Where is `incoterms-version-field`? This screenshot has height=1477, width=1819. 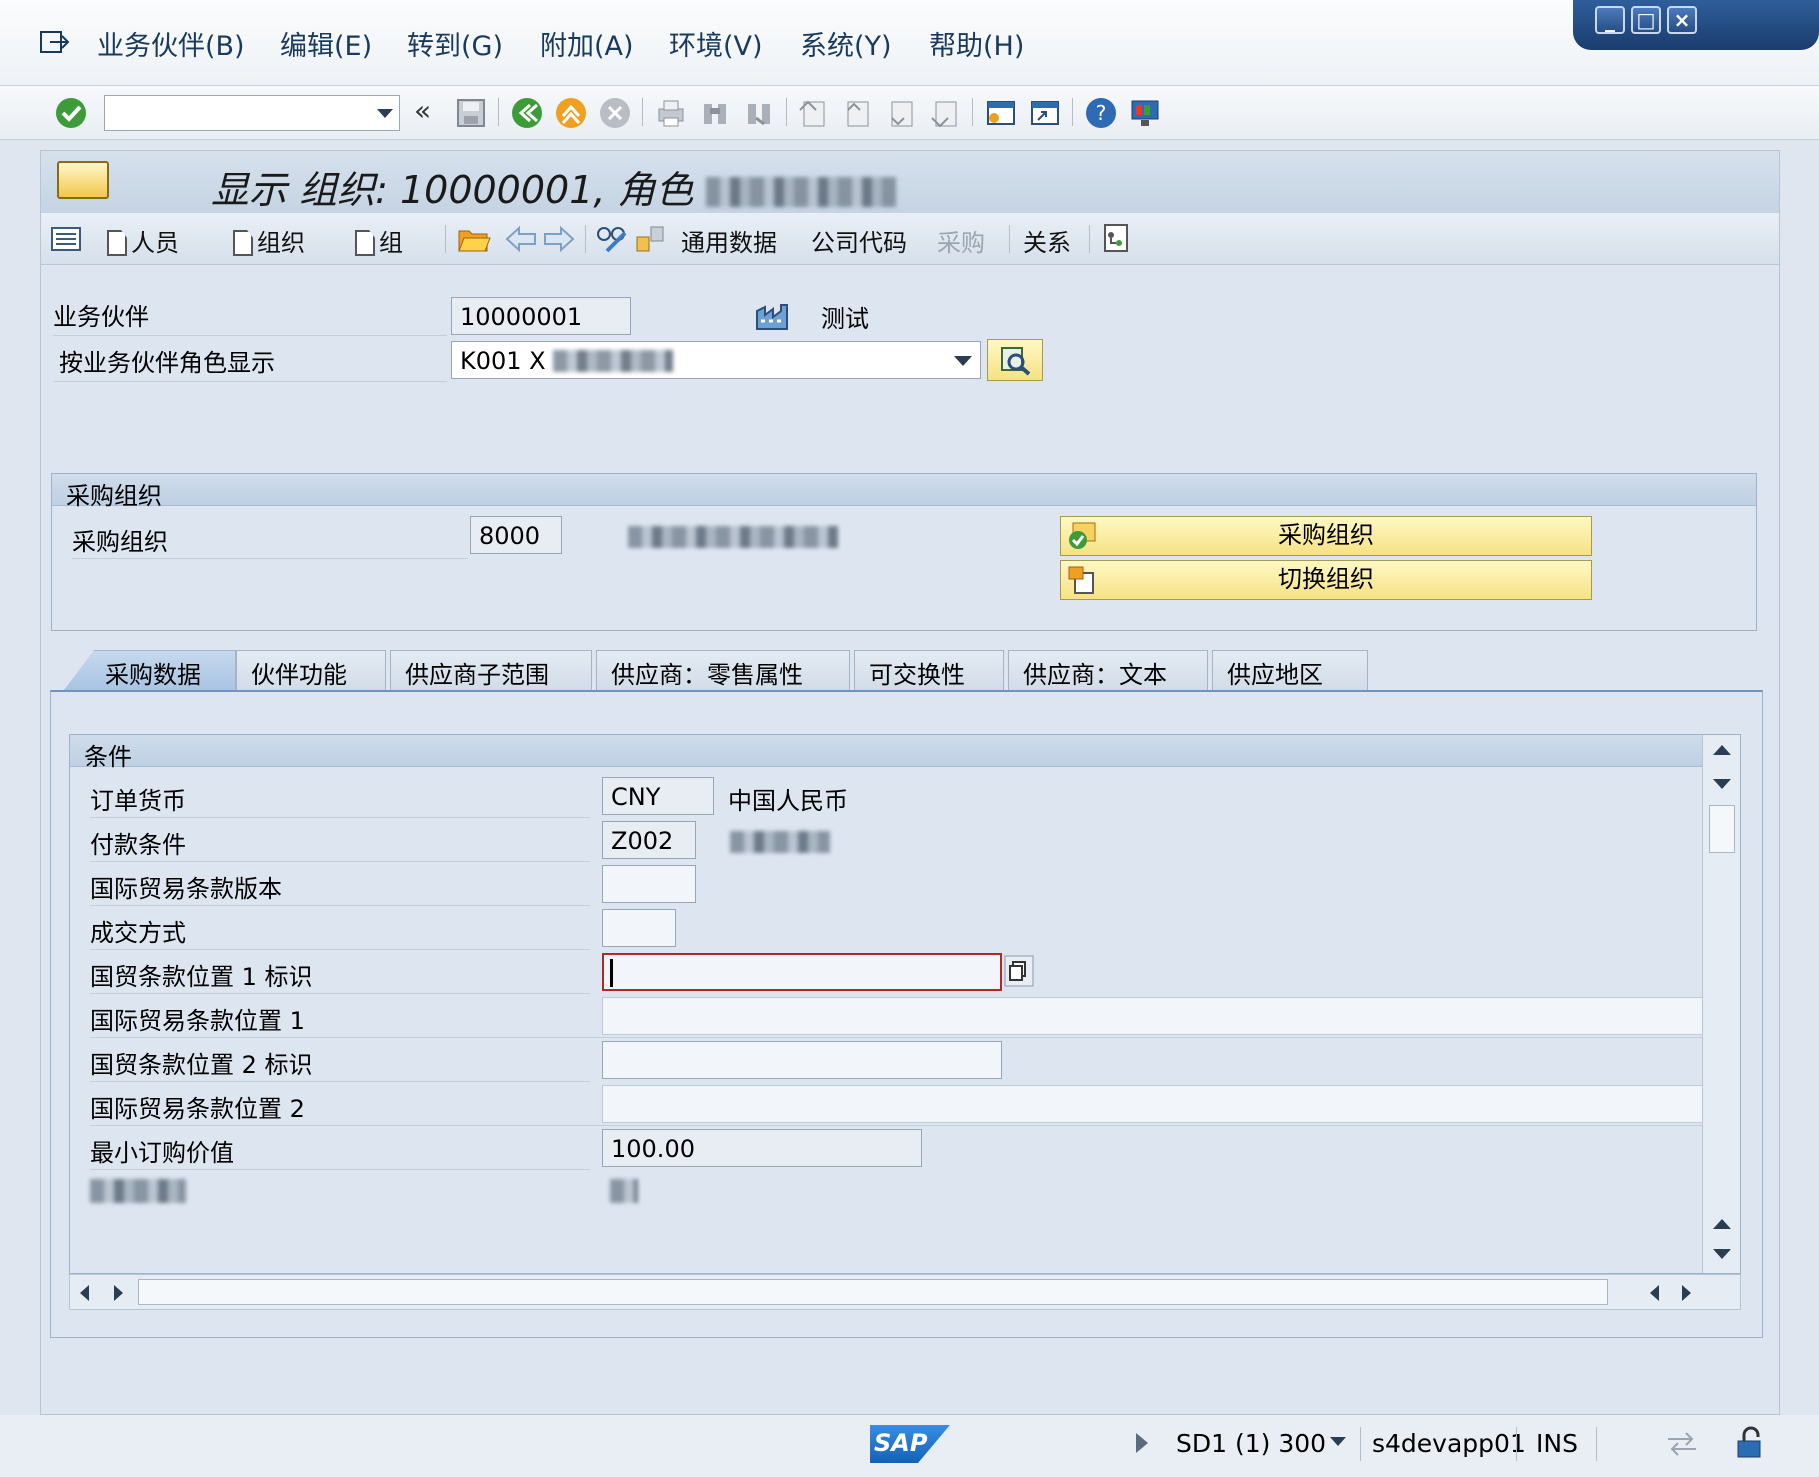
incoterms-version-field is located at coordinates (649, 884).